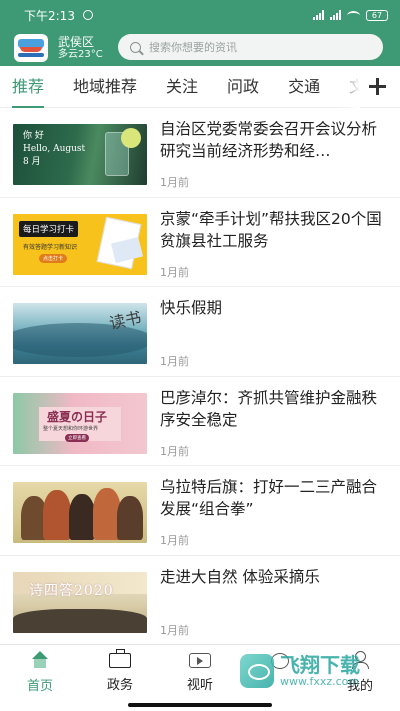  I want to click on tab-recommend: 推荐, so click(28, 87).